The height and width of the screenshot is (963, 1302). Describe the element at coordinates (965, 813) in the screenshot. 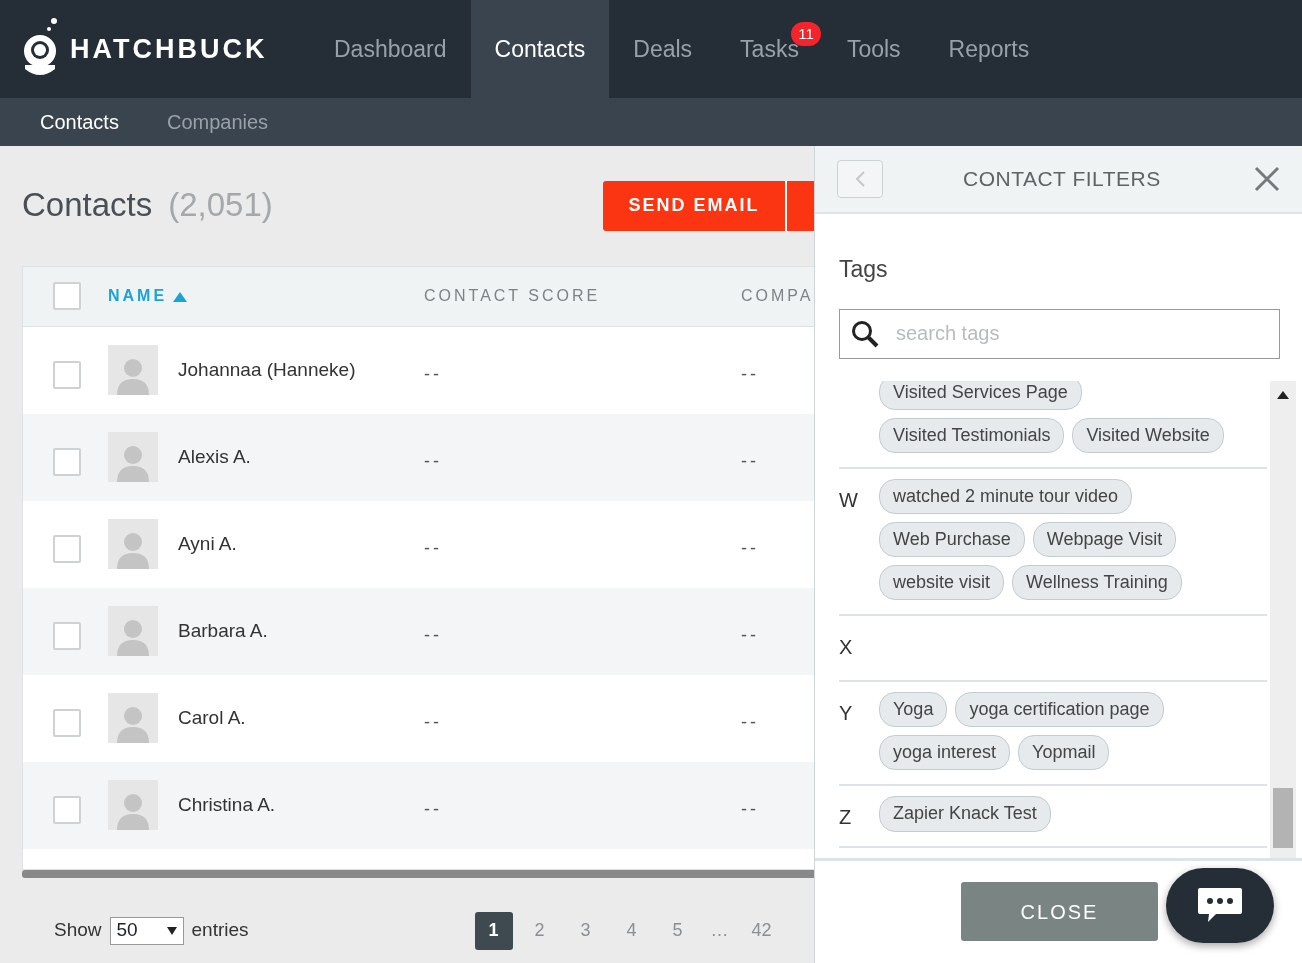

I see `tag-chip: Zapier Knack Test` at that location.